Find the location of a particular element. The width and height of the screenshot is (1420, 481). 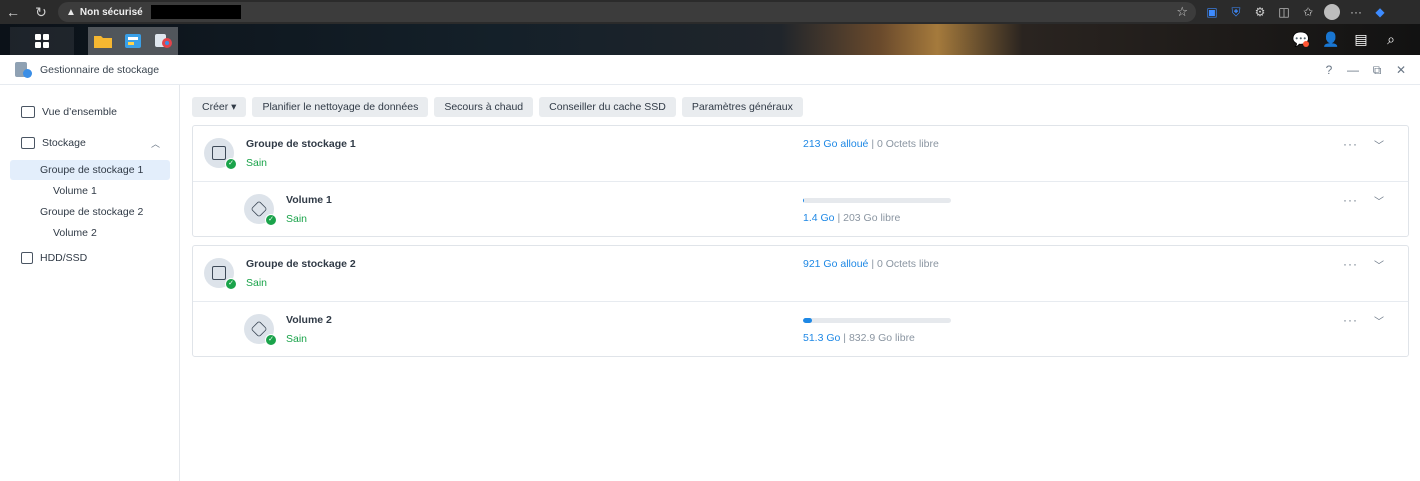

pool-name: Groupe de stockage 1 is located at coordinates (301, 144).